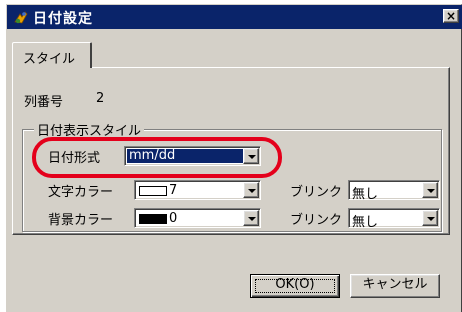 The width and height of the screenshot is (462, 312). What do you see at coordinates (63, 19) in the screenshot?
I see `window-title: 日付設定` at bounding box center [63, 19].